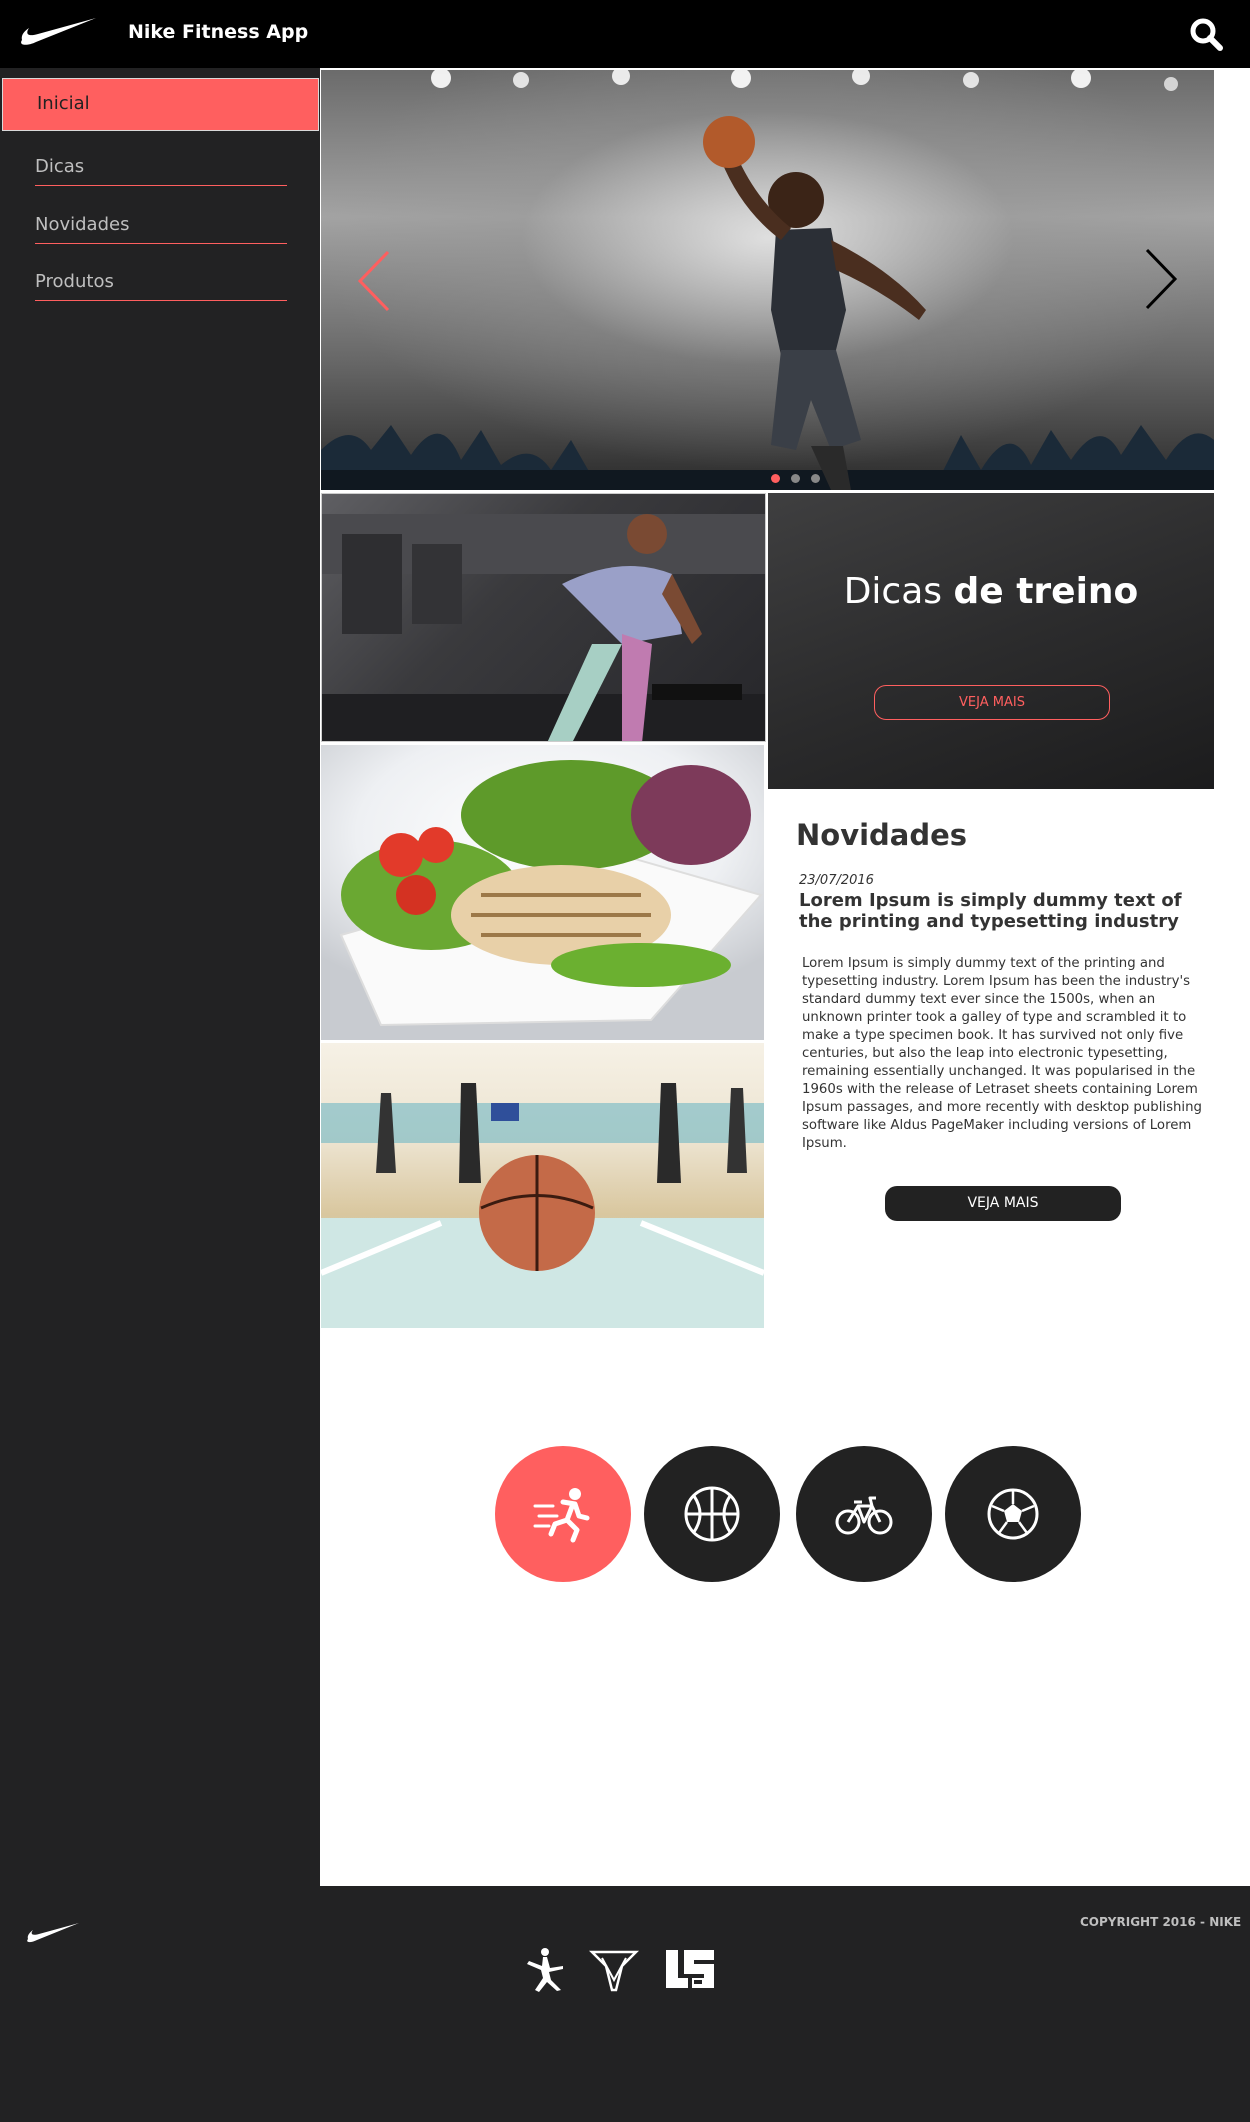 The height and width of the screenshot is (2122, 1250). What do you see at coordinates (374, 281) in the screenshot?
I see `chevron-left-icon` at bounding box center [374, 281].